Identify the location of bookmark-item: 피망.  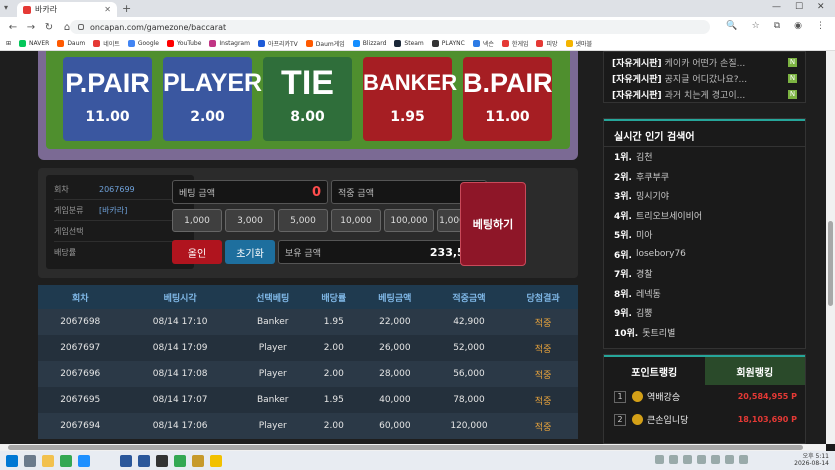
(547, 43).